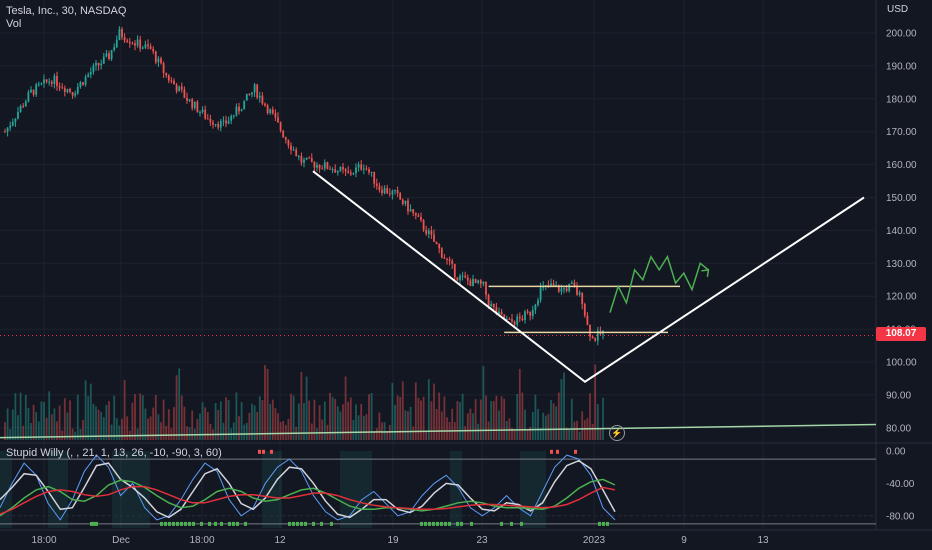 This screenshot has width=932, height=550. Describe the element at coordinates (66, 24) in the screenshot. I see `volume-label: Vol` at that location.